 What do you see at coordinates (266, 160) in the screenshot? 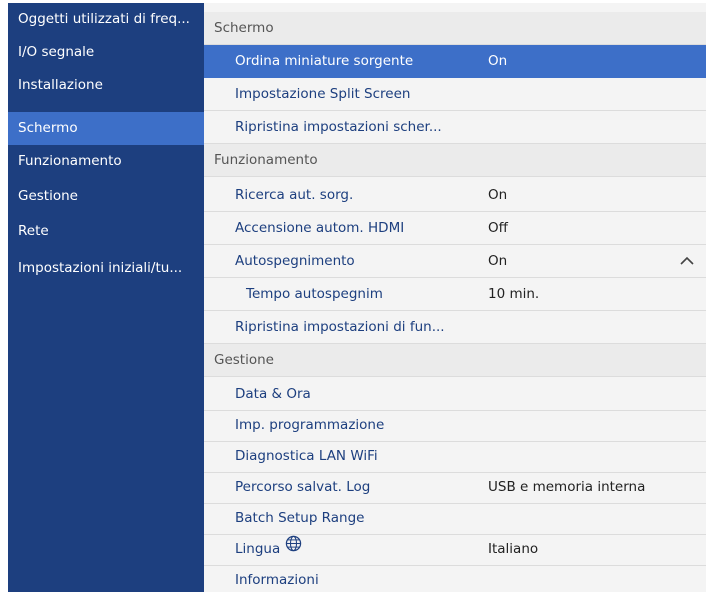
I see `section-title: Funzionamento` at bounding box center [266, 160].